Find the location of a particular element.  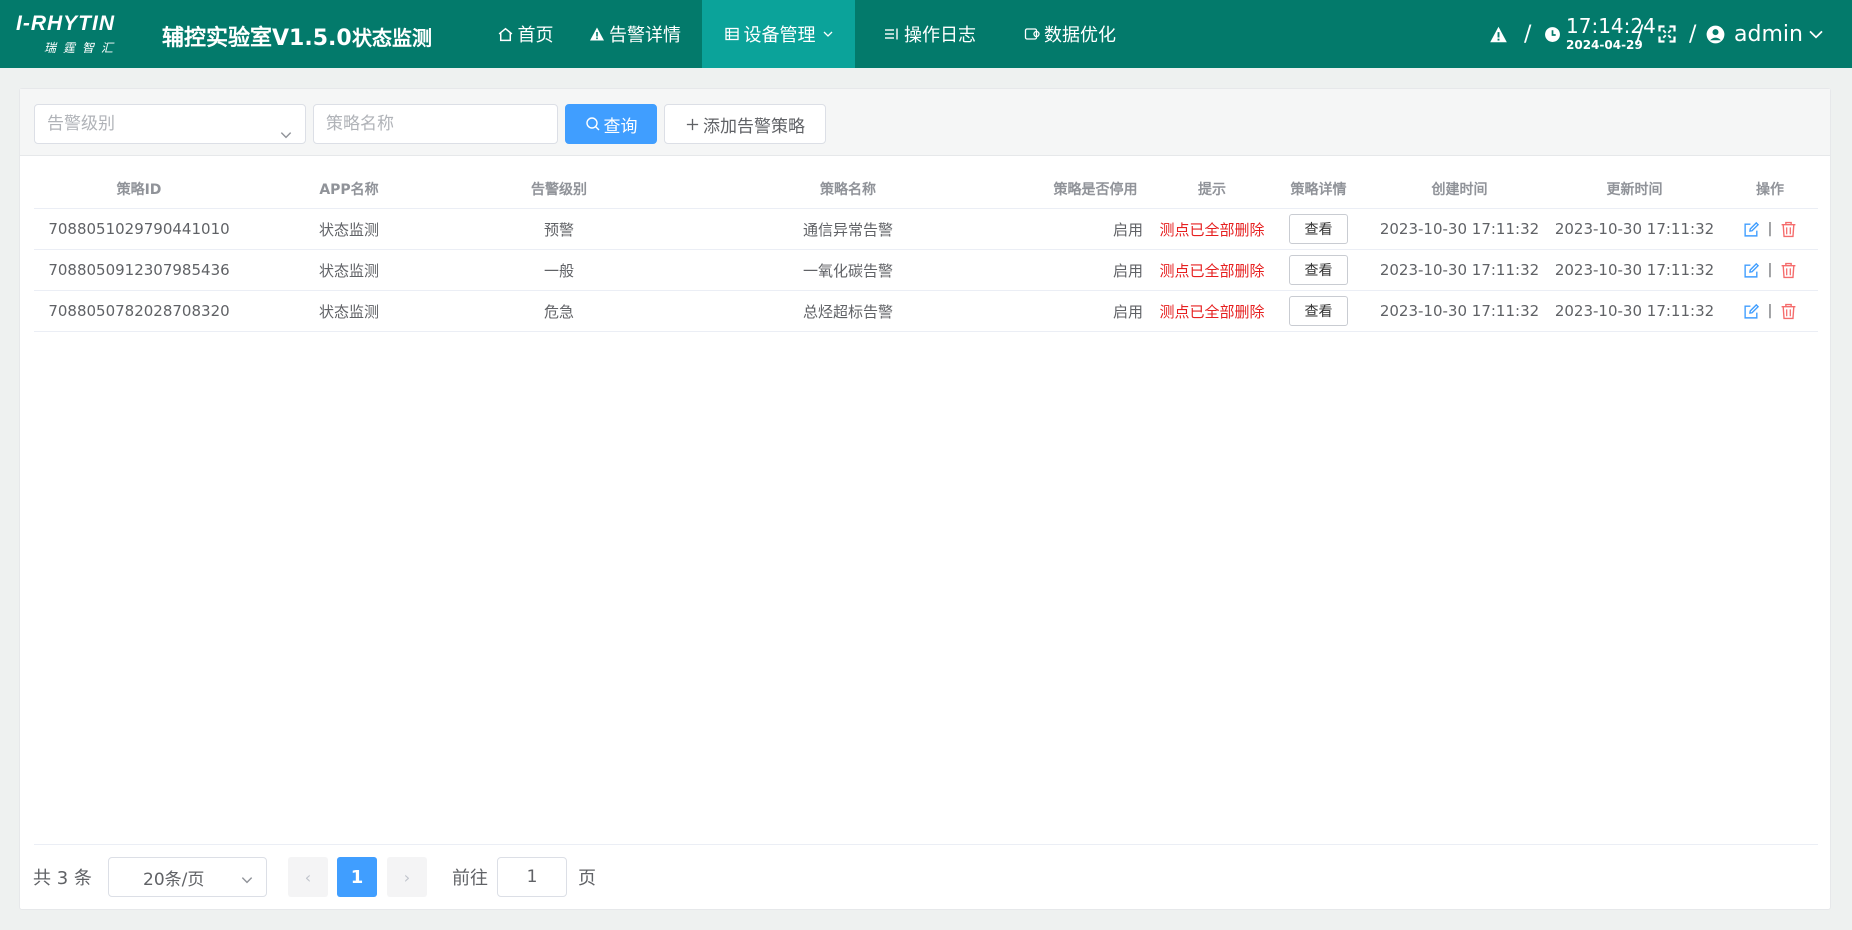

alarm-level-select: 告警级别 is located at coordinates (170, 124).